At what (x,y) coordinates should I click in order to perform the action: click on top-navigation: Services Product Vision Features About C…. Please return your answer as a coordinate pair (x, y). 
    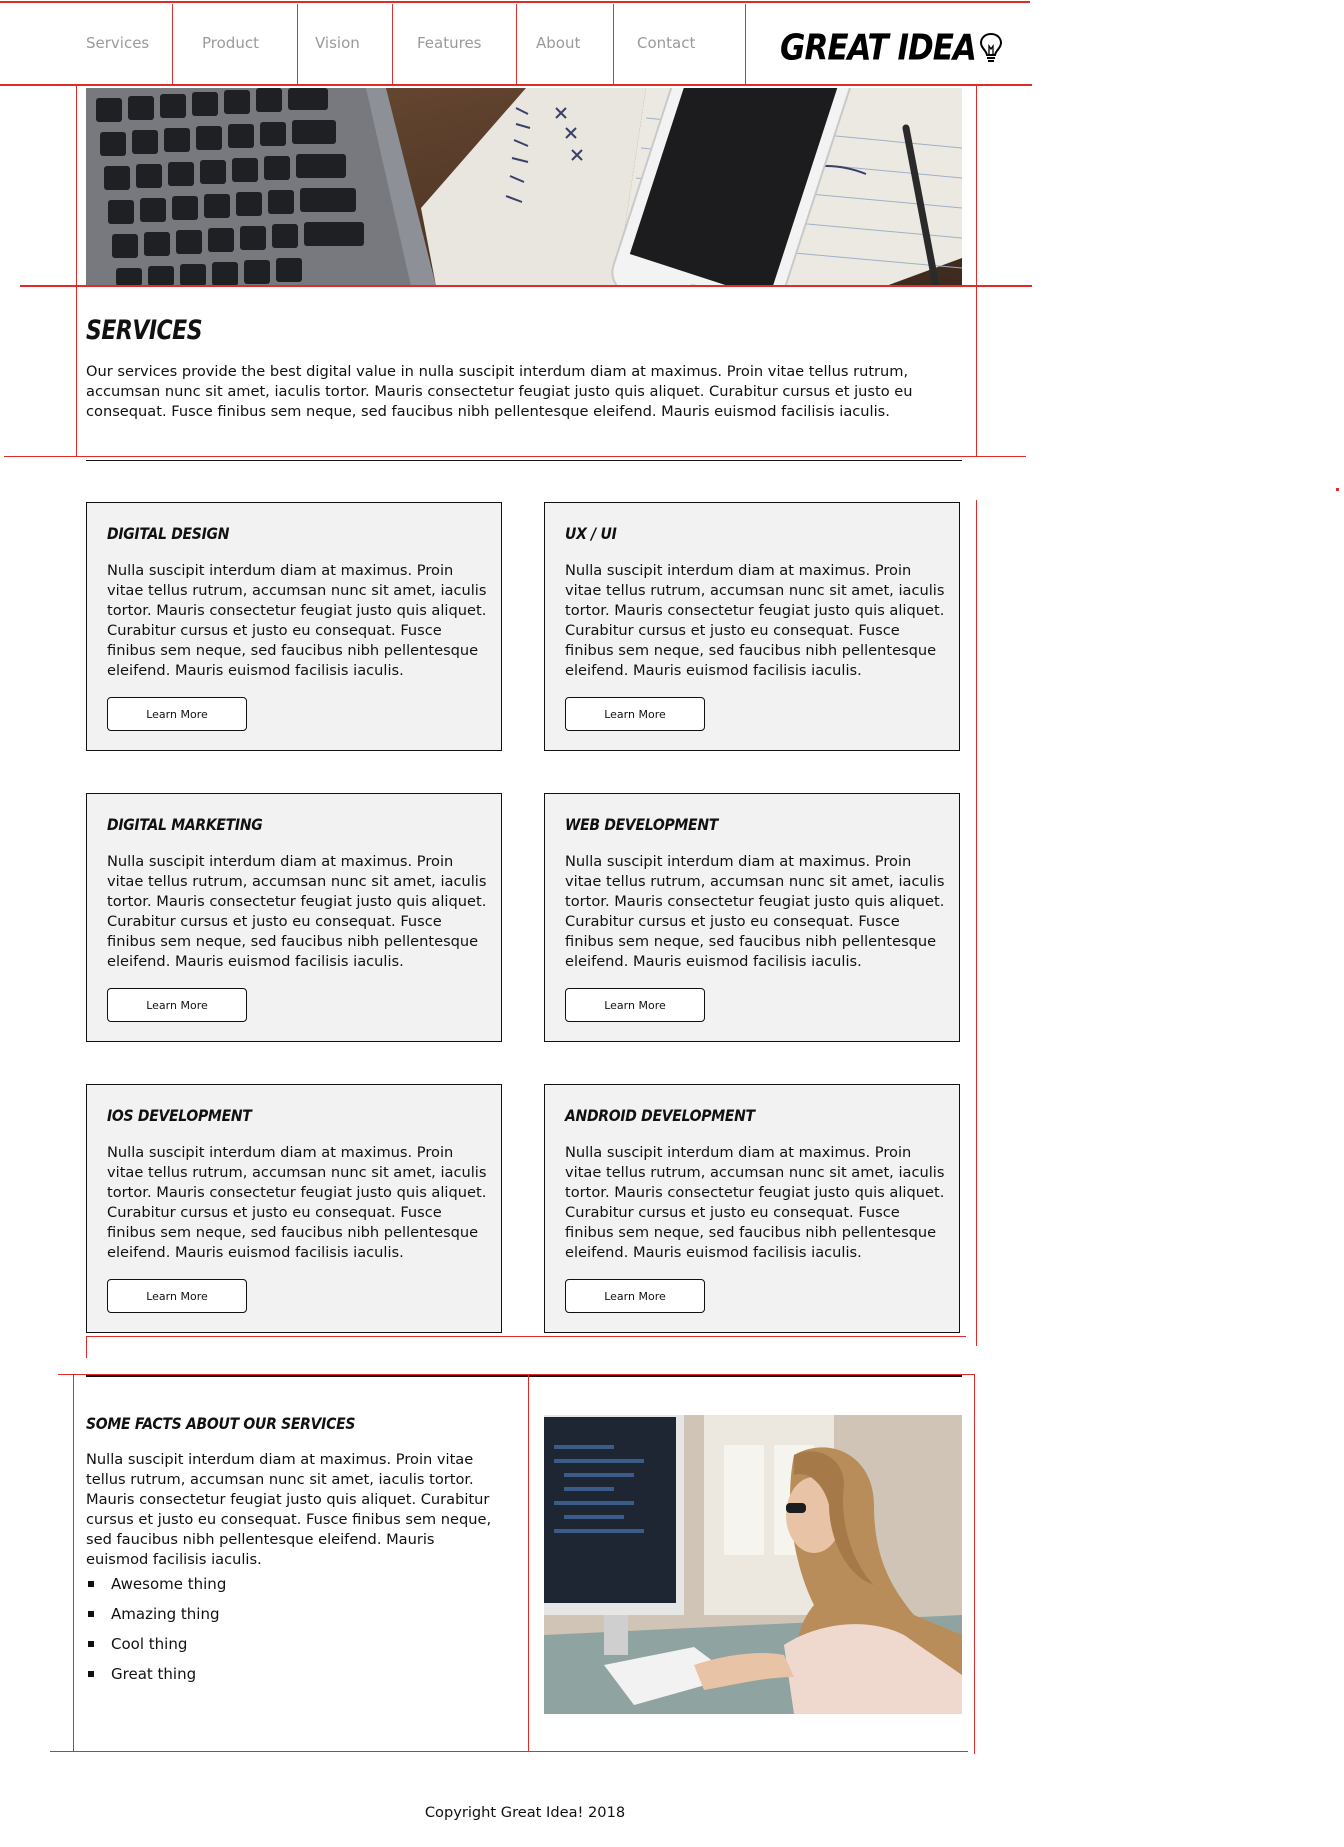
    Looking at the image, I should click on (515, 43).